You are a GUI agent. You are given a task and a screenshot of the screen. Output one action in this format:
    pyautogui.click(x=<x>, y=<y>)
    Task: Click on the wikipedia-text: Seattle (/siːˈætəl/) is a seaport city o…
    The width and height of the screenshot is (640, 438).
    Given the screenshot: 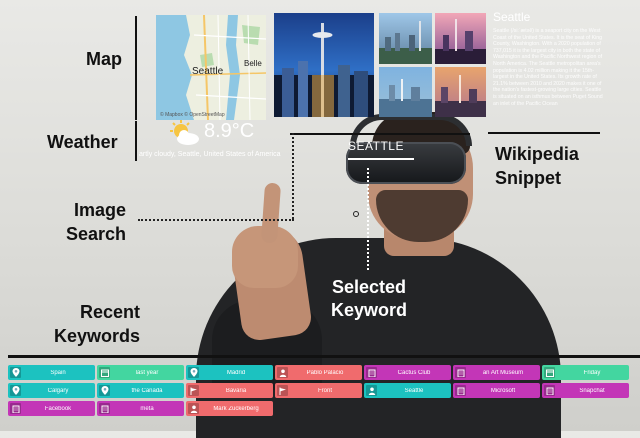 What is the action you would take?
    pyautogui.click(x=548, y=67)
    